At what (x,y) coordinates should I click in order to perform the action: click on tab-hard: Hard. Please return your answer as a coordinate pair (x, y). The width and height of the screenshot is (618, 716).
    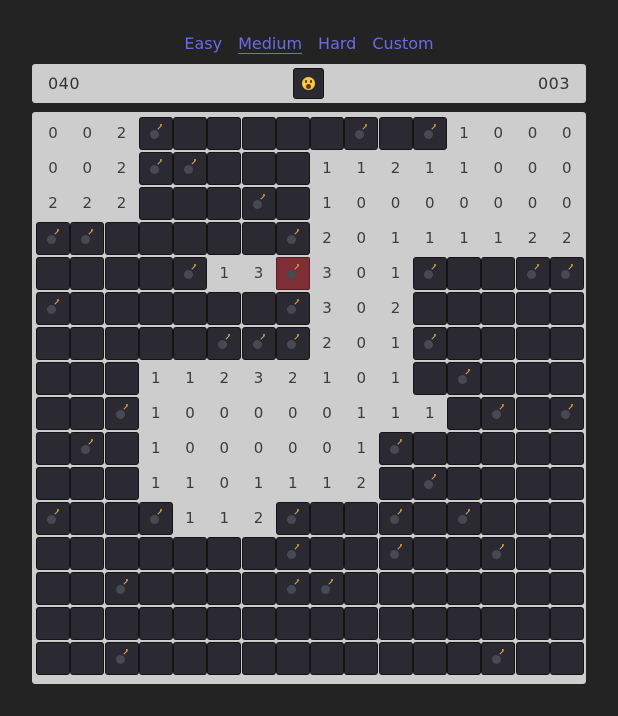
    Looking at the image, I should click on (337, 44).